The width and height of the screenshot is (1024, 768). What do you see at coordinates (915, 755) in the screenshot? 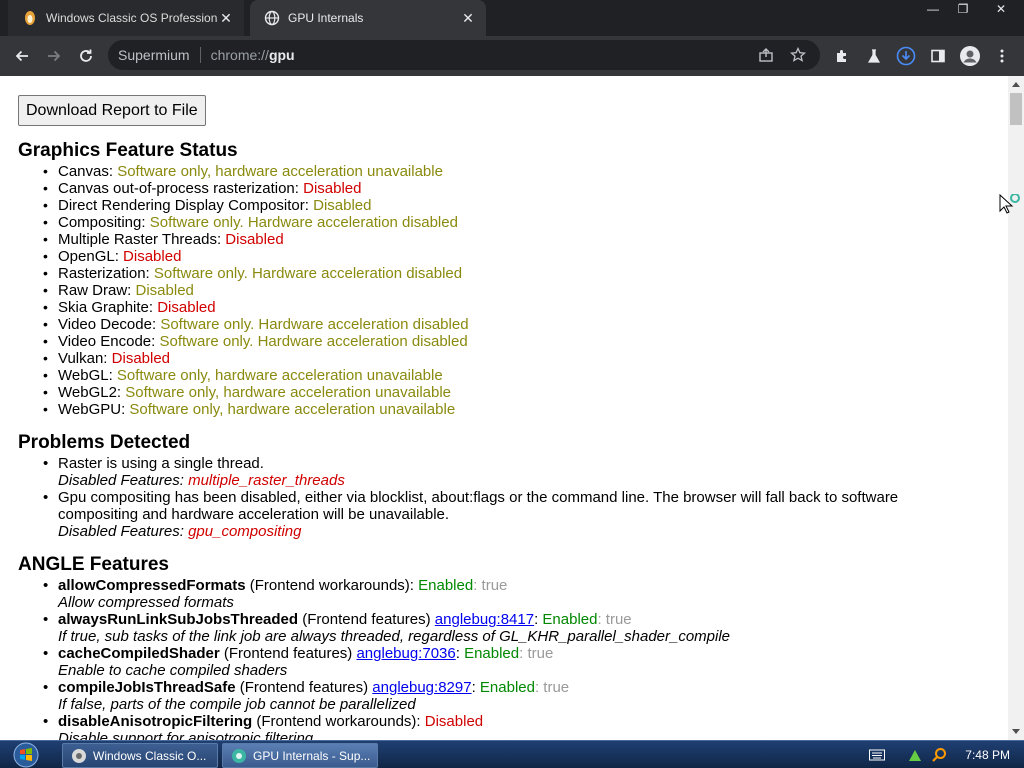
I see `network-icon` at bounding box center [915, 755].